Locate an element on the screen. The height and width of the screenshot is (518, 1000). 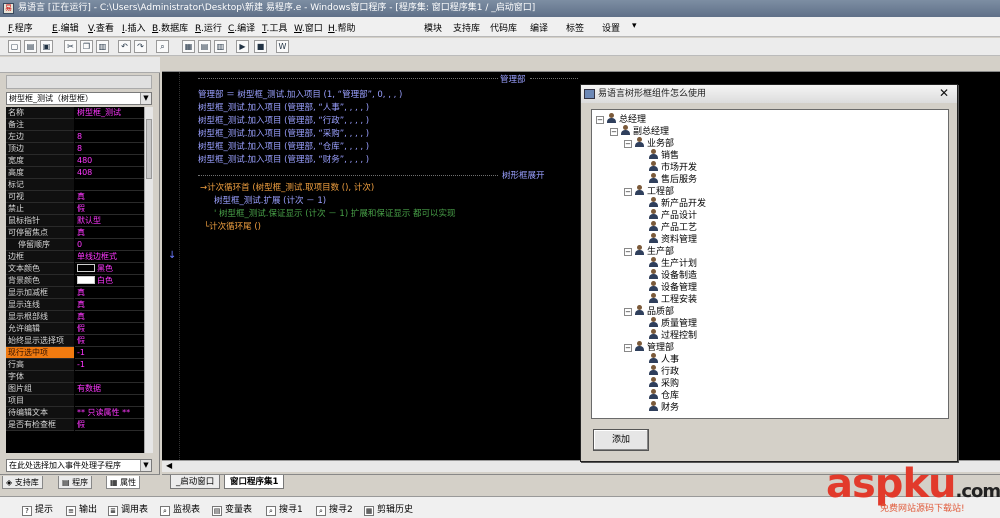
property-row: 字体 is located at coordinates (75, 377).